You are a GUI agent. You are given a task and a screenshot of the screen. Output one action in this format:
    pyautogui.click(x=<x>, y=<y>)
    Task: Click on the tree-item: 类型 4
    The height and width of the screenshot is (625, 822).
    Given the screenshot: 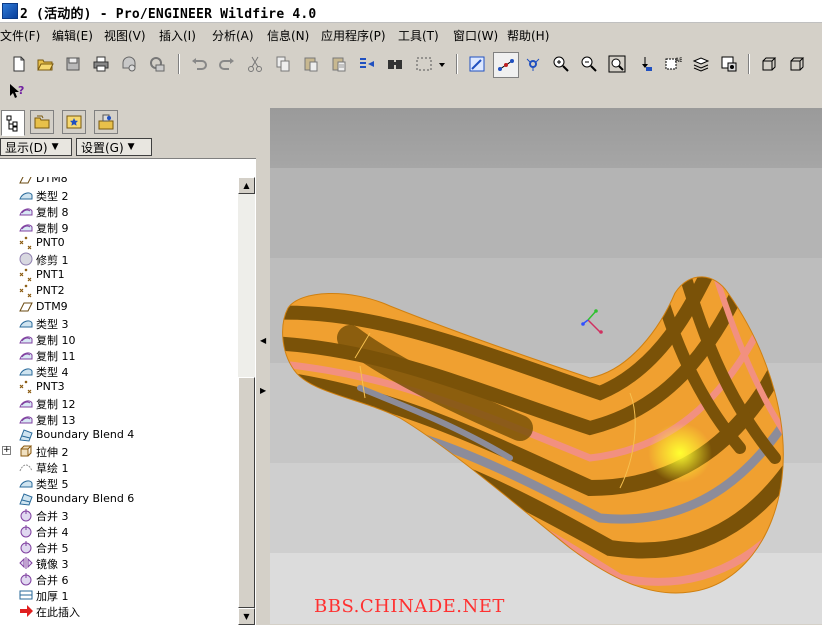 What is the action you would take?
    pyautogui.click(x=119, y=371)
    